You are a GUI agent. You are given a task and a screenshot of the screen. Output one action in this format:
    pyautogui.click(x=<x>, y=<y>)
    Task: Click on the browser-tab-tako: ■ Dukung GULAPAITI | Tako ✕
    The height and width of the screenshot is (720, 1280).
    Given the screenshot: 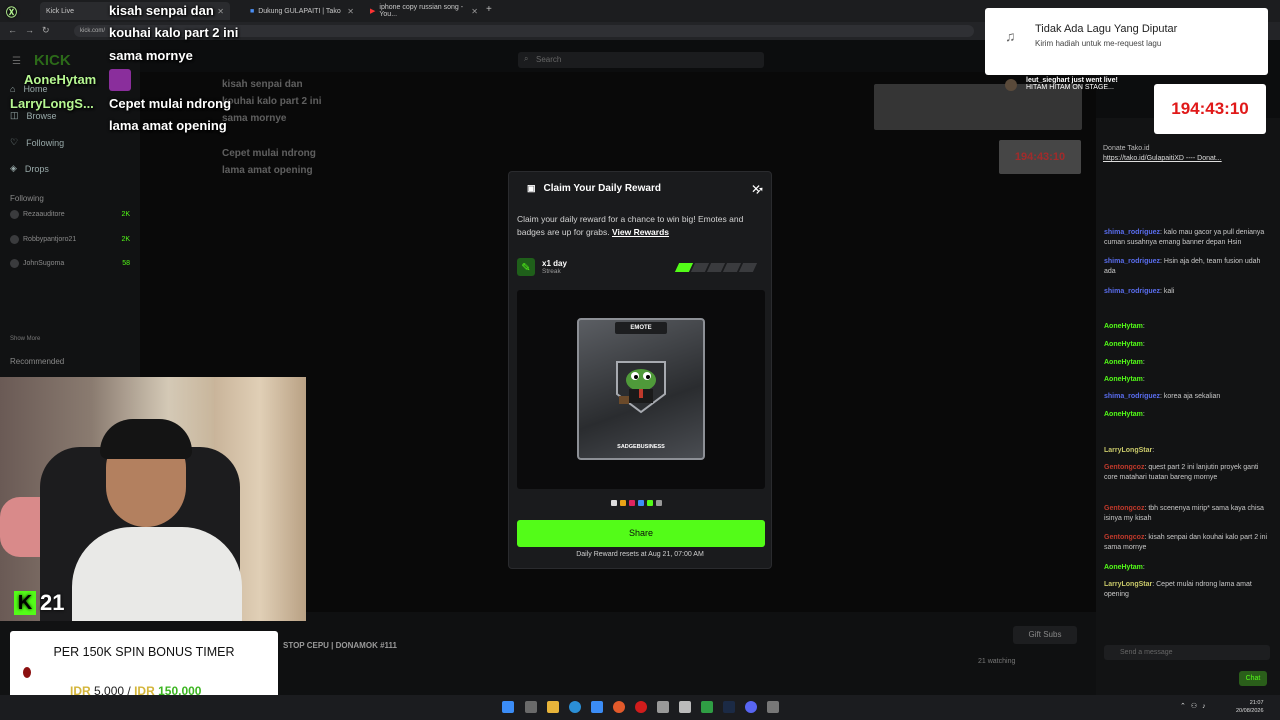 What is the action you would take?
    pyautogui.click(x=302, y=11)
    